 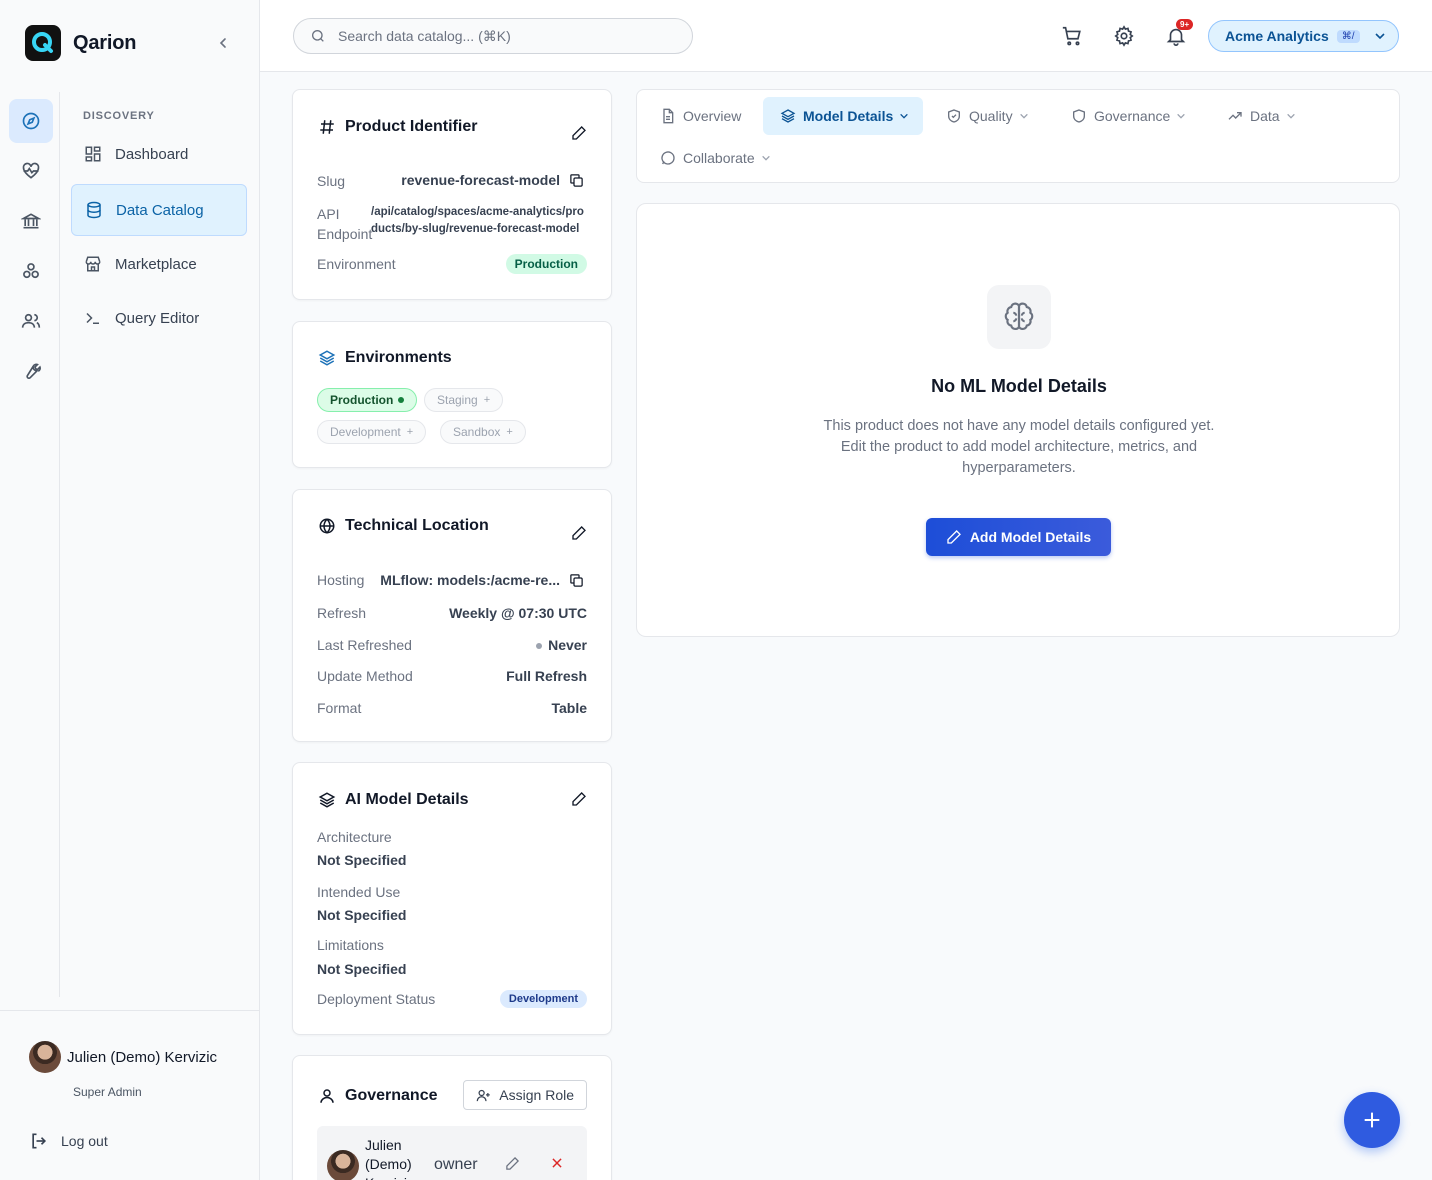 I want to click on remove-close-icon, so click(x=557, y=1165).